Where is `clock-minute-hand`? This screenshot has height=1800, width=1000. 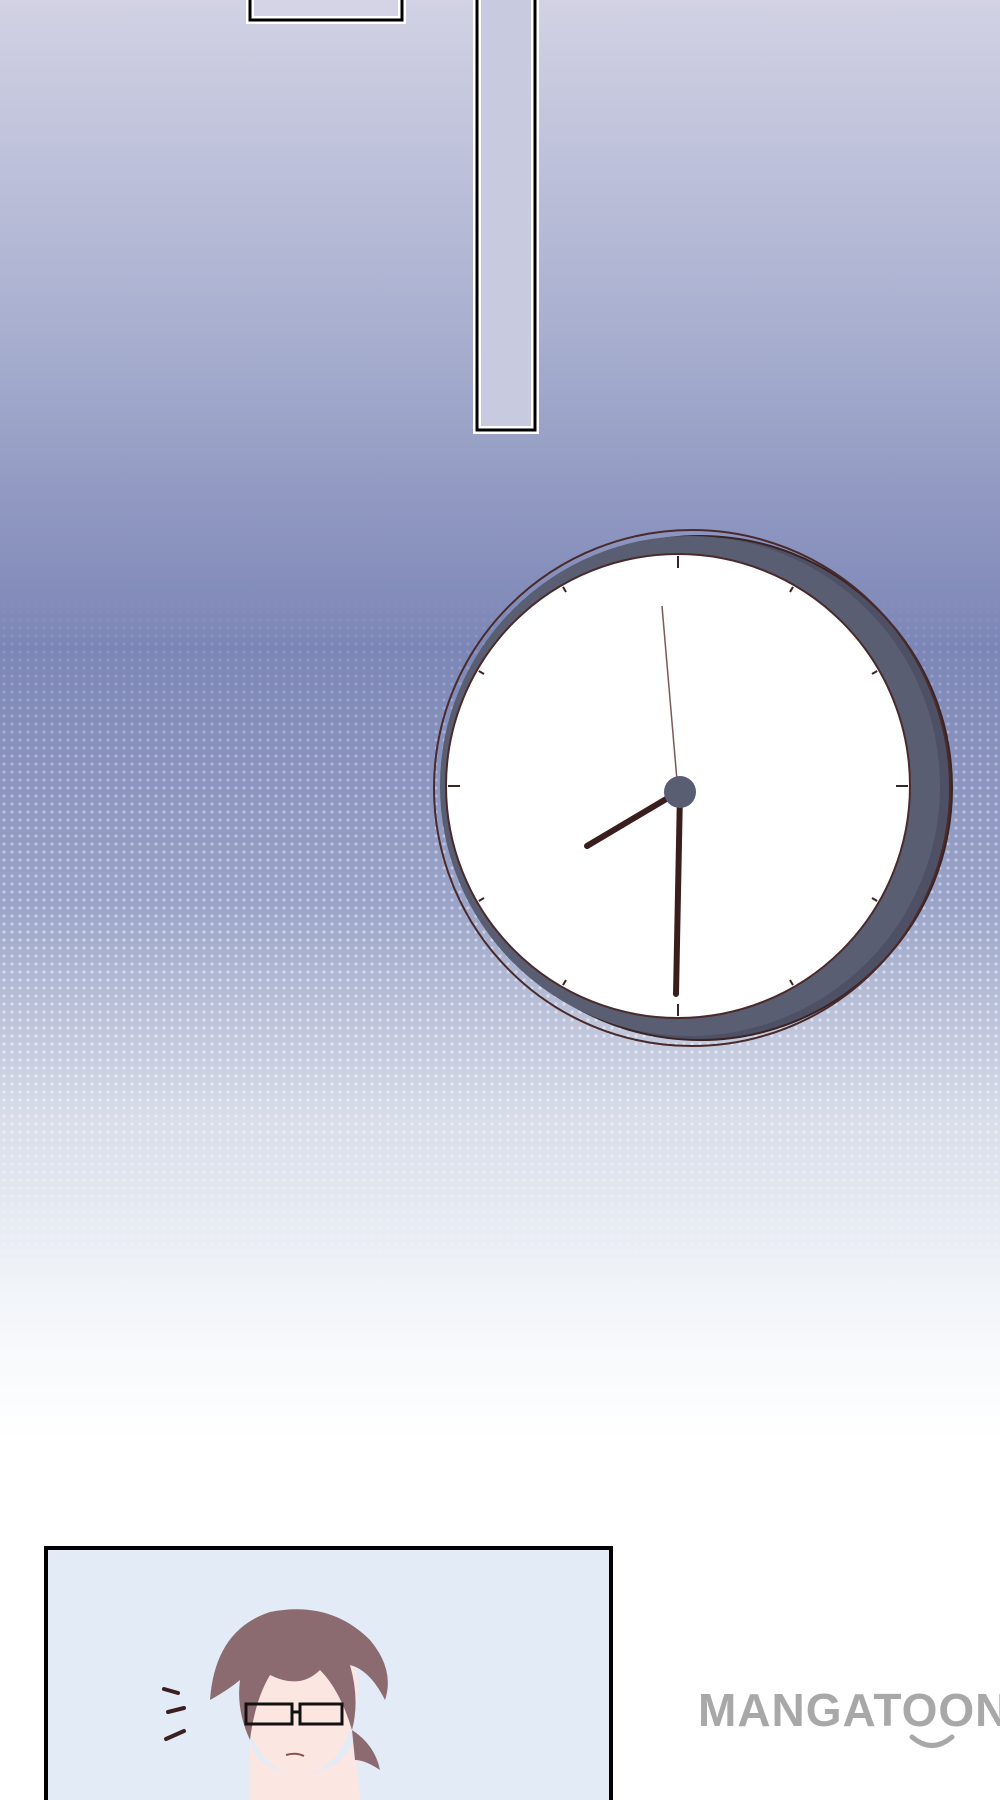 clock-minute-hand is located at coordinates (678, 893).